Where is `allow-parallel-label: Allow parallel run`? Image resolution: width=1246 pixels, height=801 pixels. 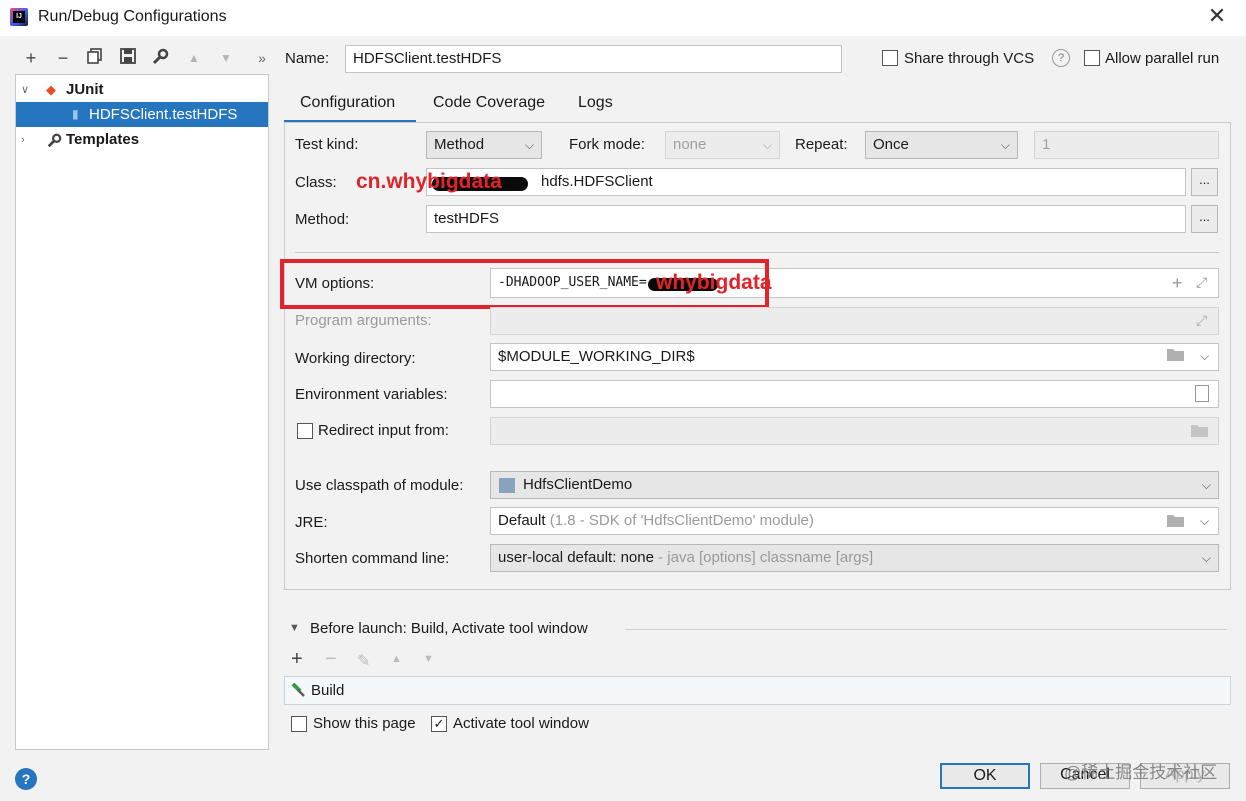
allow-parallel-label: Allow parallel run is located at coordinates (1162, 58).